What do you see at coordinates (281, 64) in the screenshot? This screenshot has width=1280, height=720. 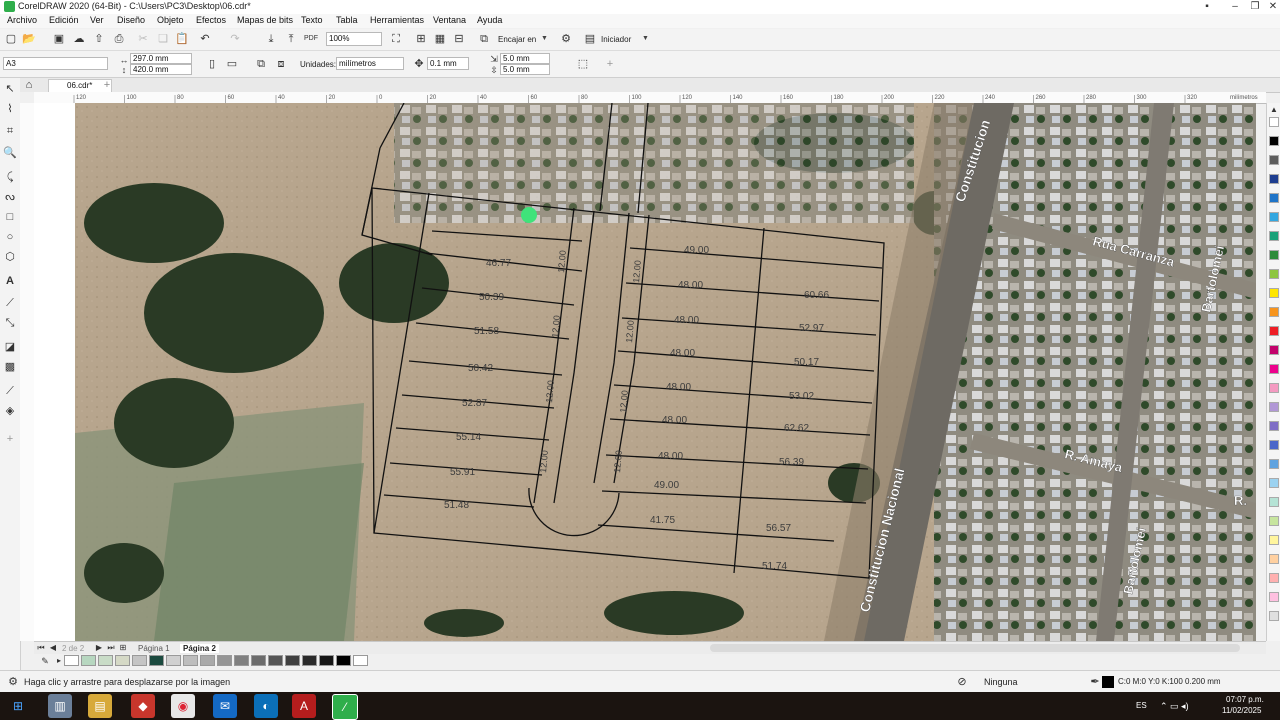 I see `current-page-icon: ⧈` at bounding box center [281, 64].